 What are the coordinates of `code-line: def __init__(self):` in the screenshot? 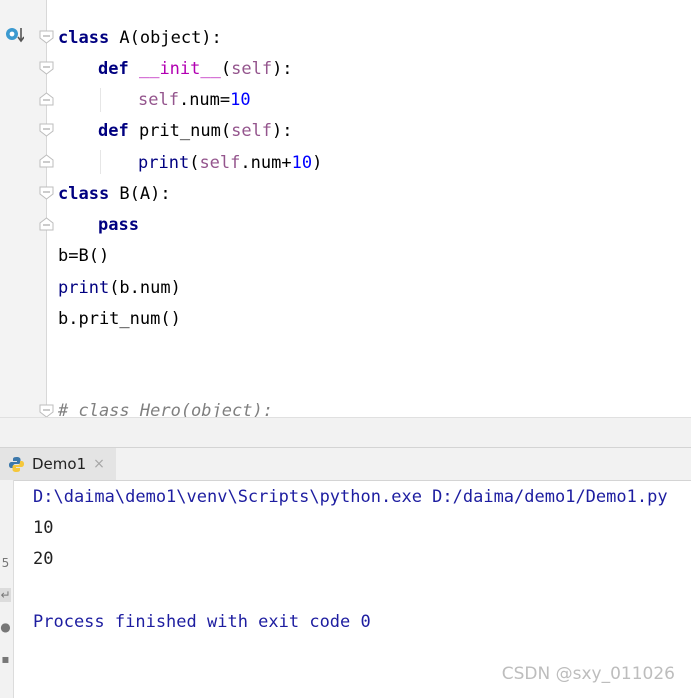 It's located at (195, 69).